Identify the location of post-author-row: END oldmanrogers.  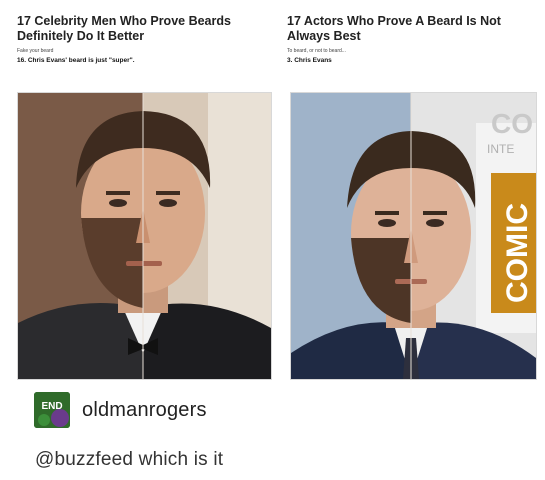
(120, 410).